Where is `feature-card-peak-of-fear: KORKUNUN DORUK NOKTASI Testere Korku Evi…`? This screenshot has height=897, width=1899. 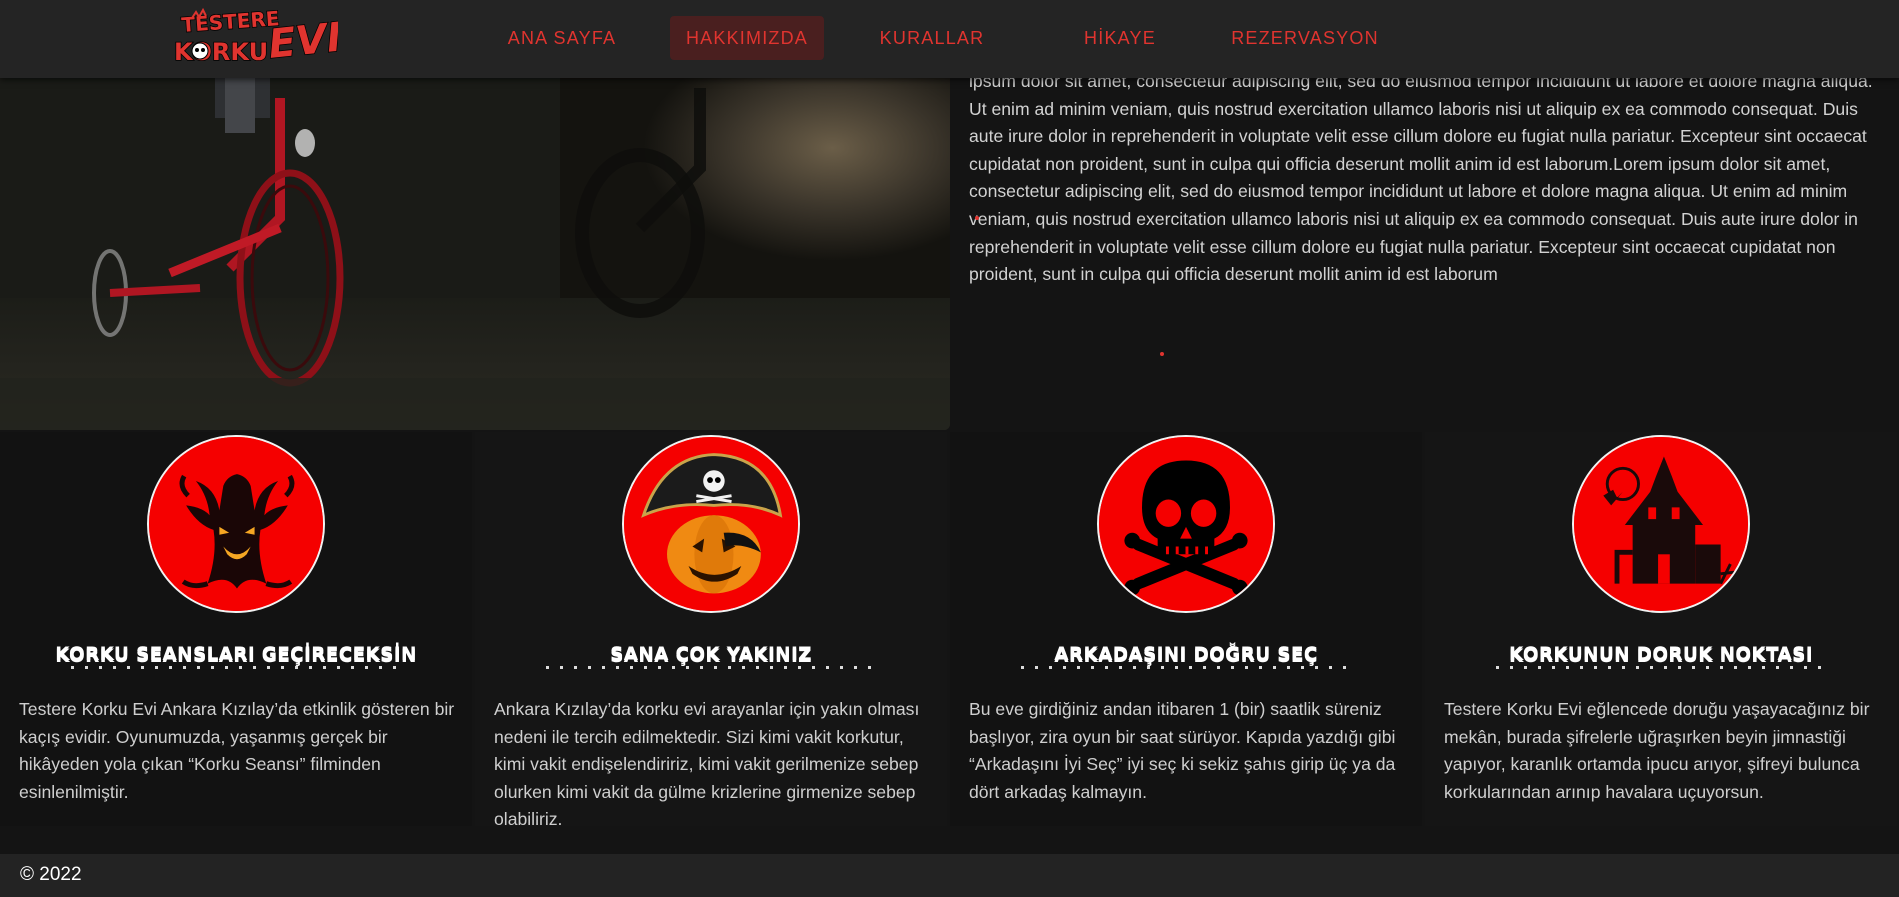
feature-card-peak-of-fear: KORKUNUN DORUK NOKTASI Testere Korku Evi… is located at coordinates (1661, 629).